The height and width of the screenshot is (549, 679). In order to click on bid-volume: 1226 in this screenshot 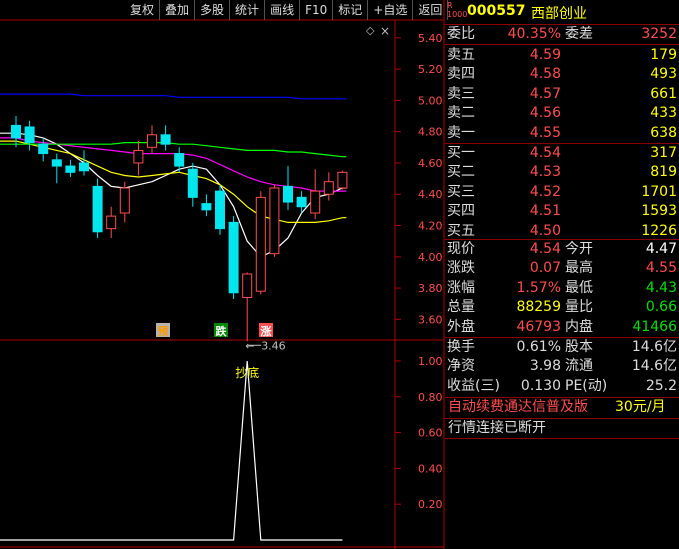, I will do `click(659, 230)`.